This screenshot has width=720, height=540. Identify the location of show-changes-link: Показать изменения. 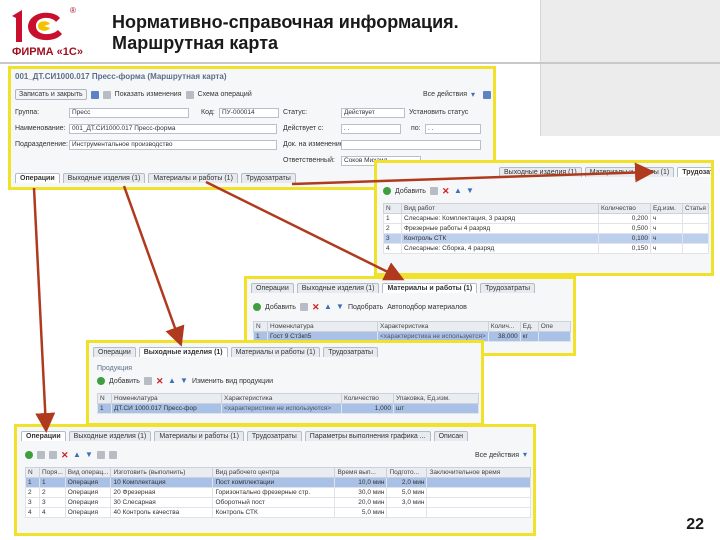
(148, 94).